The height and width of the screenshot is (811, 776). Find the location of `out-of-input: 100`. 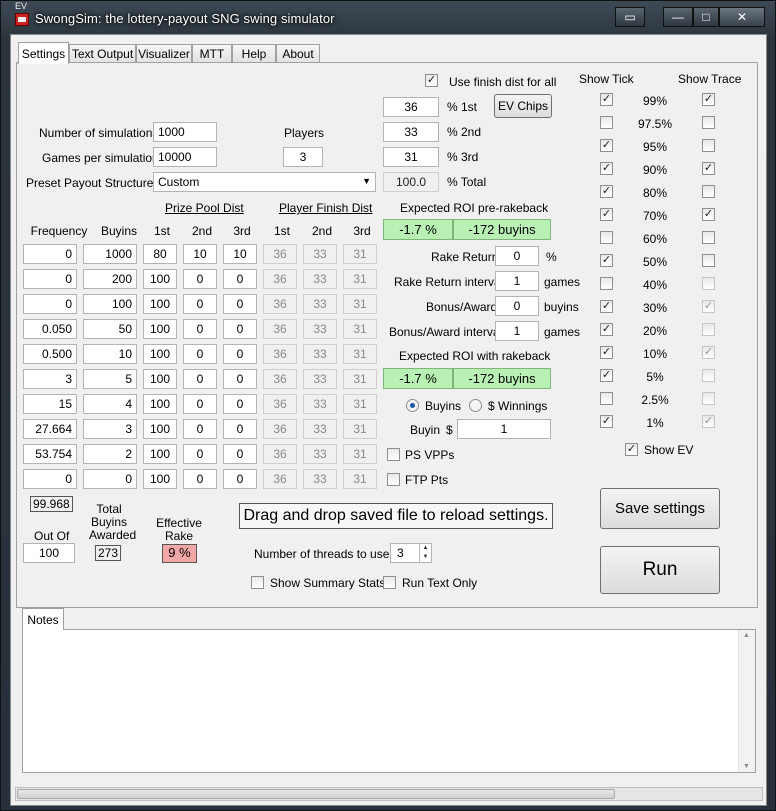

out-of-input: 100 is located at coordinates (49, 553).